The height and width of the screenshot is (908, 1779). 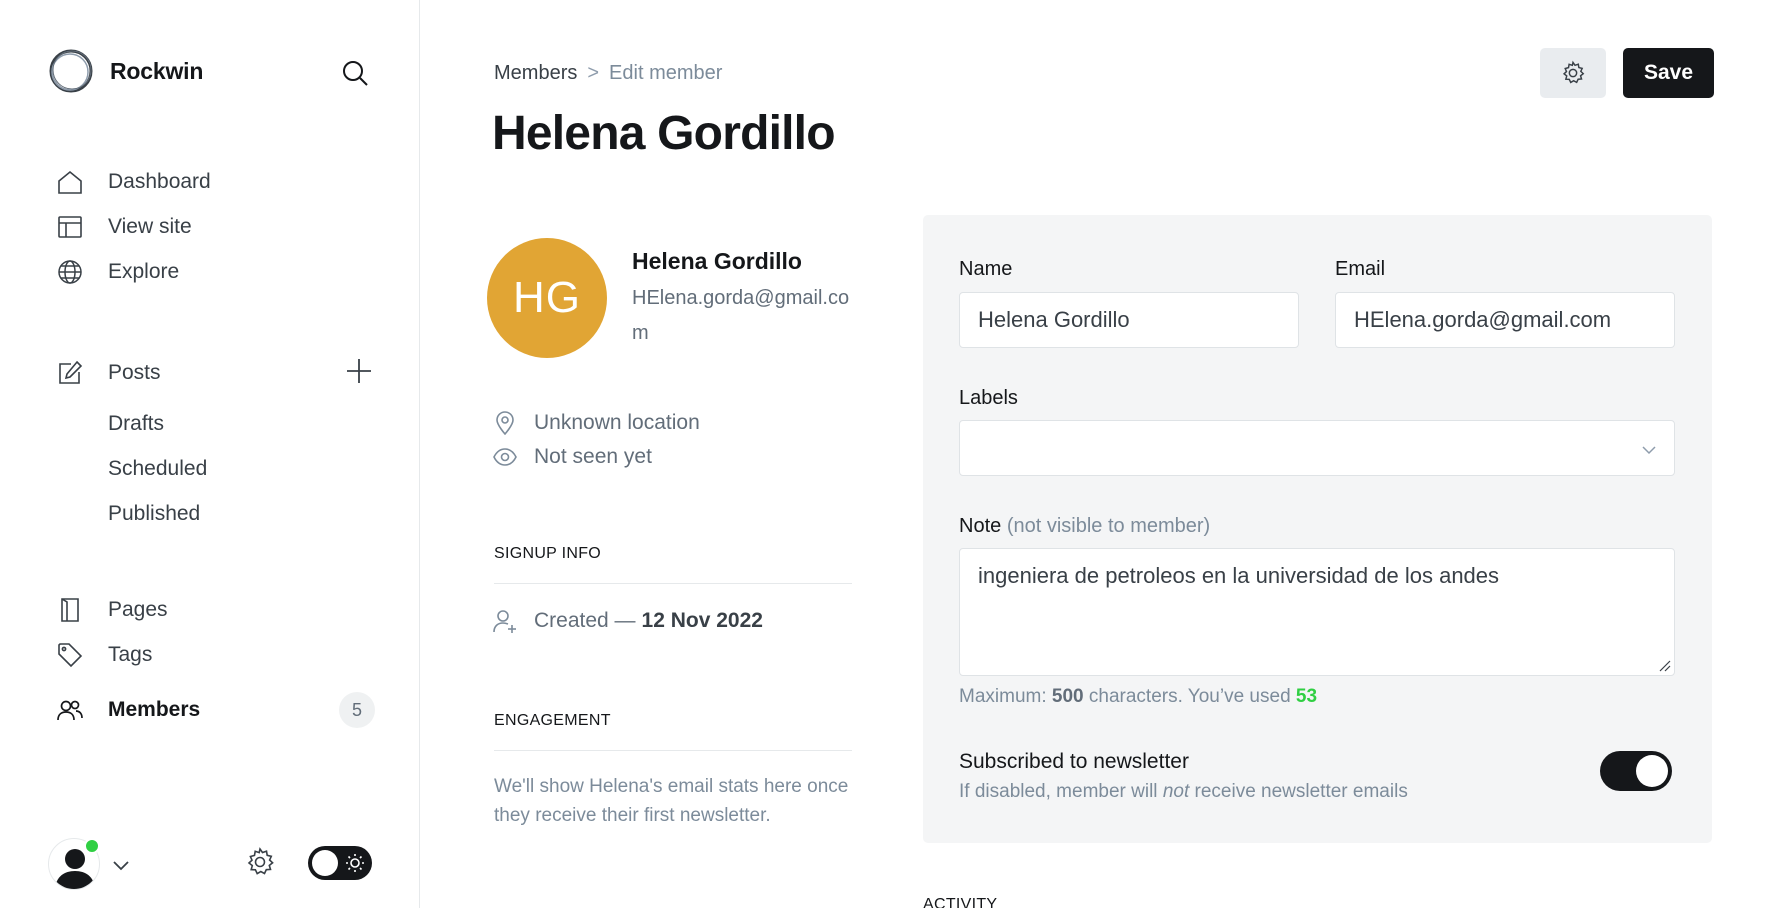 What do you see at coordinates (552, 720) in the screenshot?
I see `engagement-heading: ENGAGEMENT` at bounding box center [552, 720].